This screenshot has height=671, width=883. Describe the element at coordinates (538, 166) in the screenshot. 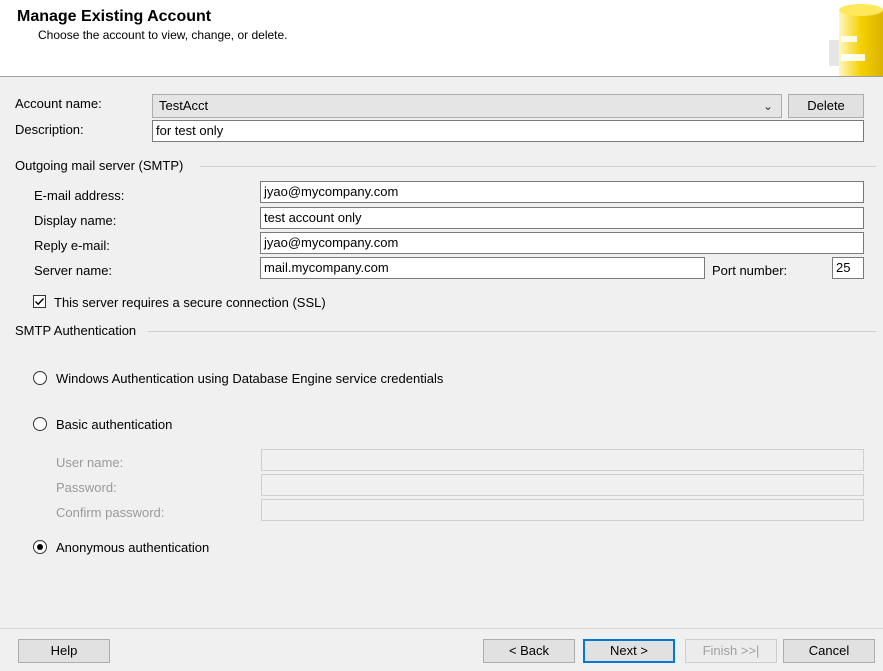

I see `smtp-group-divider` at that location.